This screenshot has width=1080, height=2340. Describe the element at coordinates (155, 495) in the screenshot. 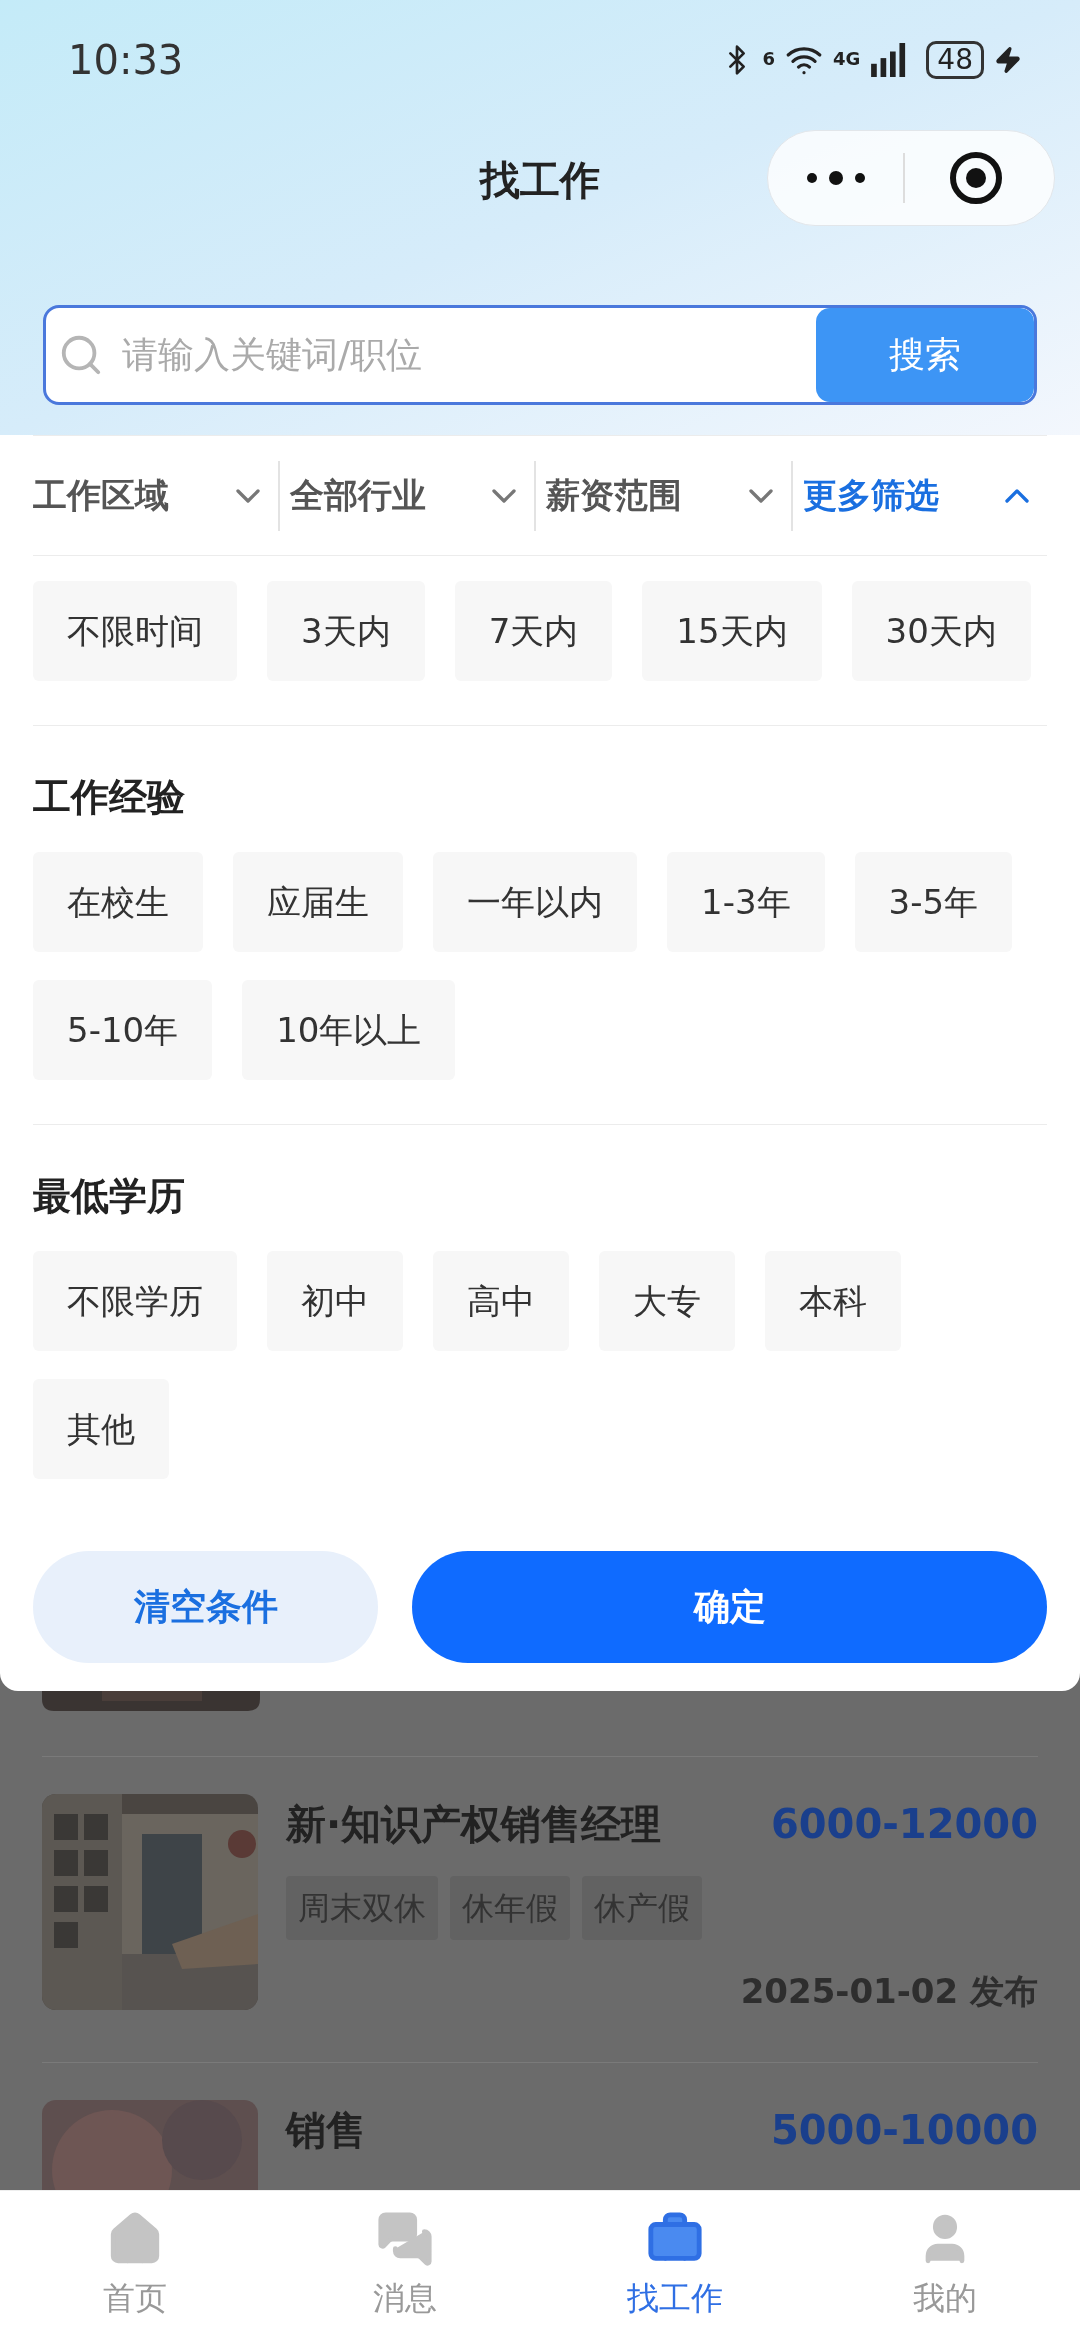

I see `filter-tab: 工作区域` at that location.